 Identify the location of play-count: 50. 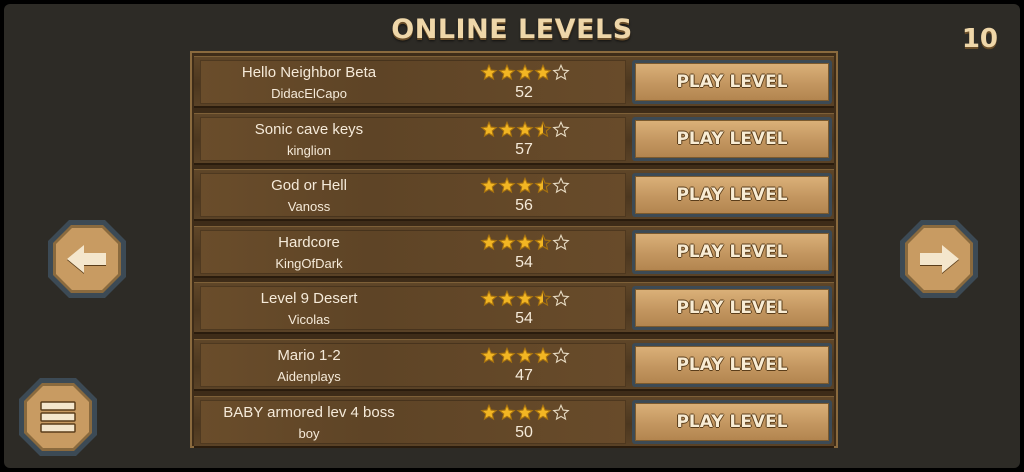
(524, 432).